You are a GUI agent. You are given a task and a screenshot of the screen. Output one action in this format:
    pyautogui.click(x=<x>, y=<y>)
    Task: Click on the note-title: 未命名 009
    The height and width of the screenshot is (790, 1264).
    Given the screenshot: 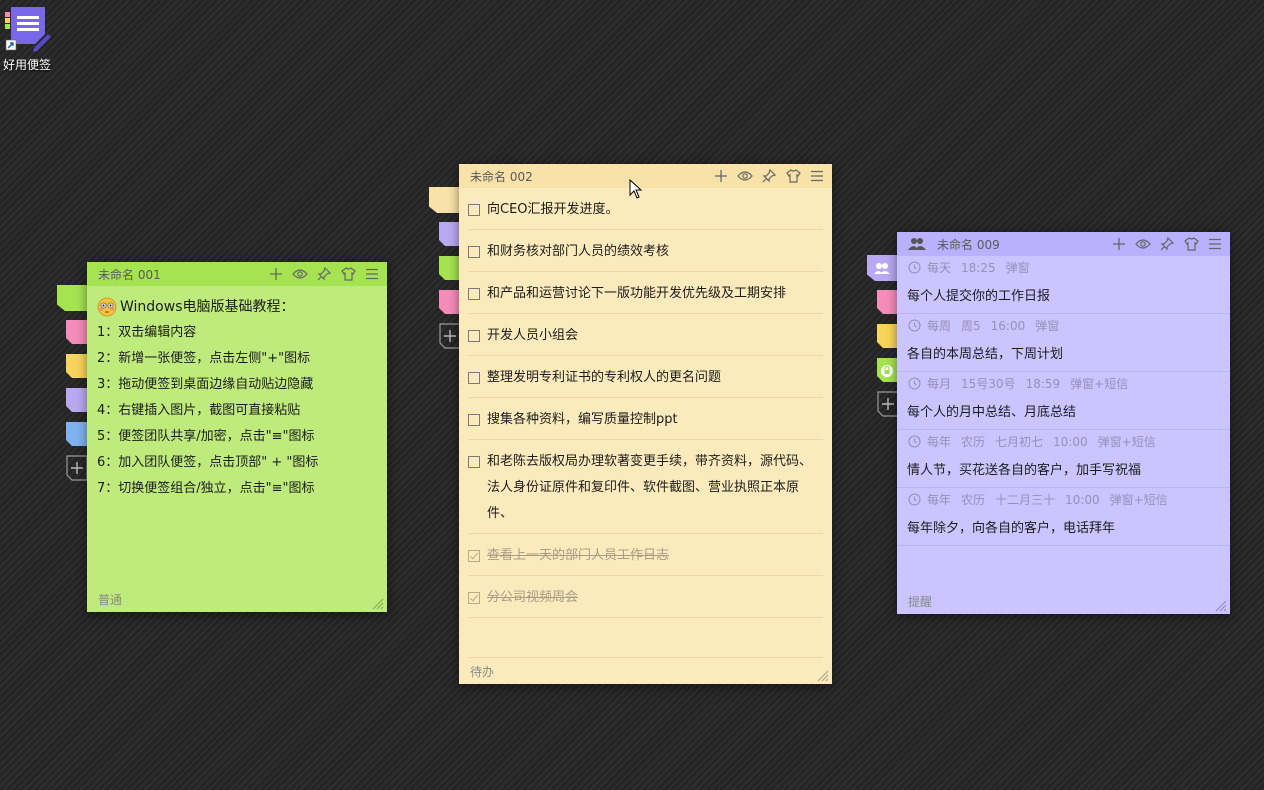 What is the action you would take?
    pyautogui.click(x=968, y=244)
    